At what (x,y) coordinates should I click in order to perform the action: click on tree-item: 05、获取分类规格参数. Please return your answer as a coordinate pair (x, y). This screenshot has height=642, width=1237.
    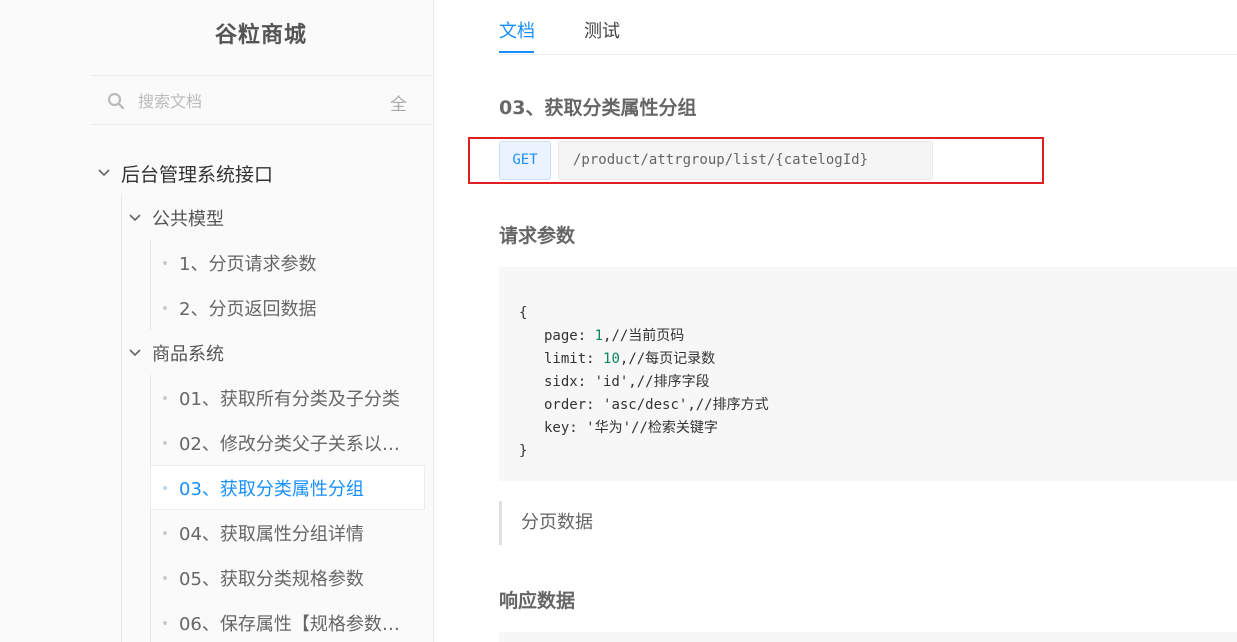
    Looking at the image, I should click on (263, 578).